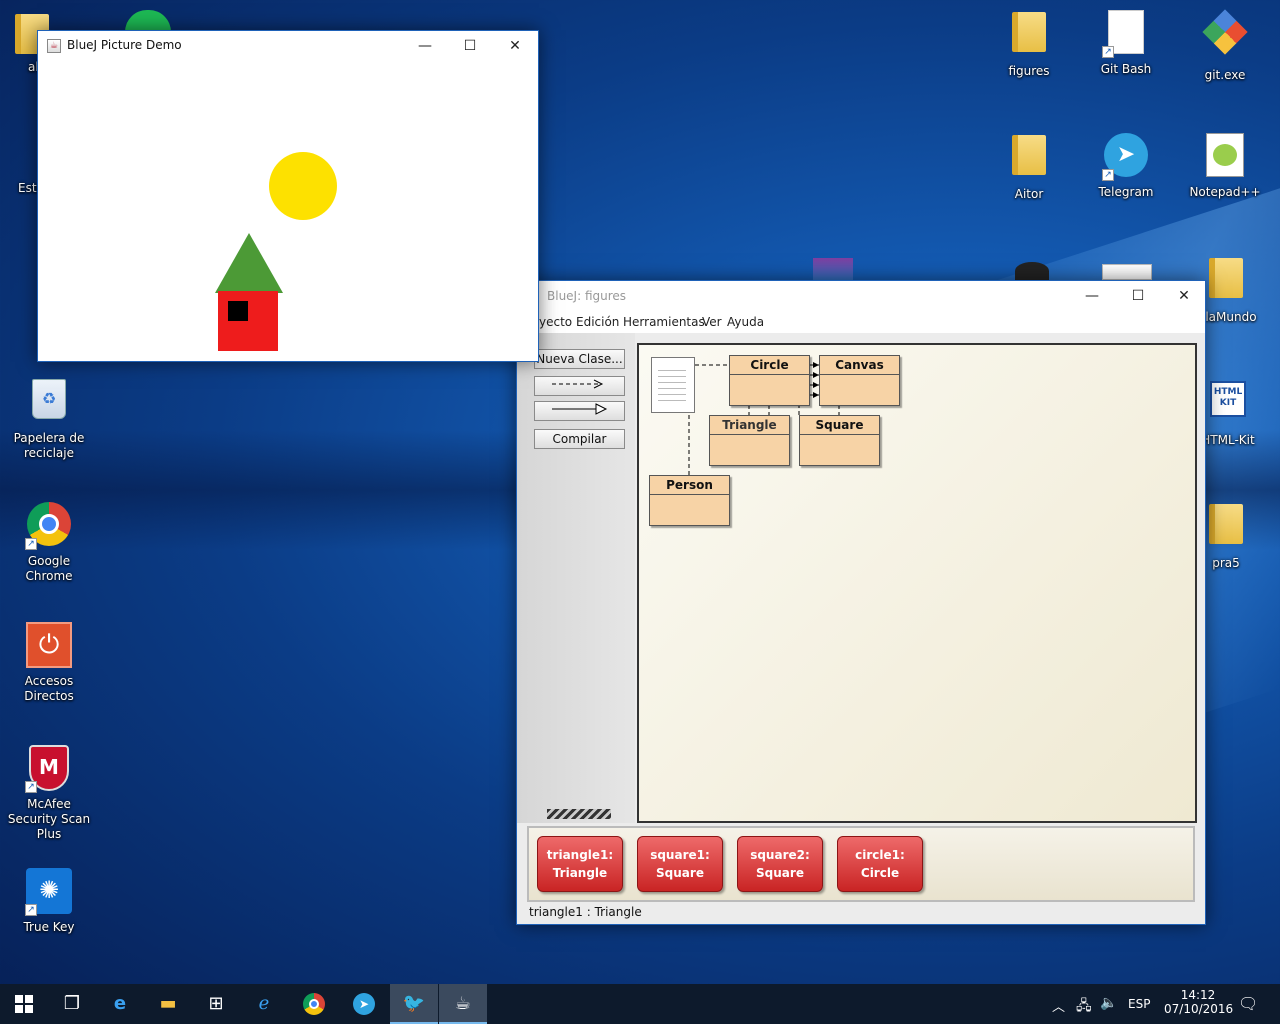 This screenshot has height=1024, width=1280. What do you see at coordinates (861, 322) in the screenshot?
I see `menu-bar: yecto Edición Herramientas Ver Ayuda` at bounding box center [861, 322].